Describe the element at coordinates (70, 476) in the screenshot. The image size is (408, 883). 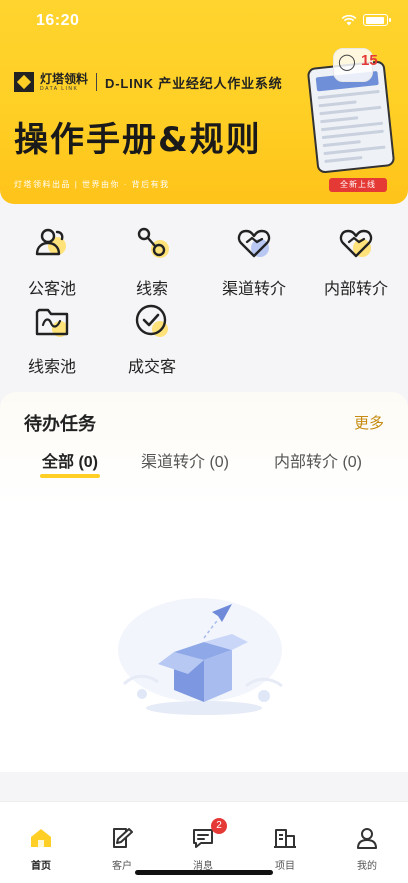
I see `active-tab-indicator` at that location.